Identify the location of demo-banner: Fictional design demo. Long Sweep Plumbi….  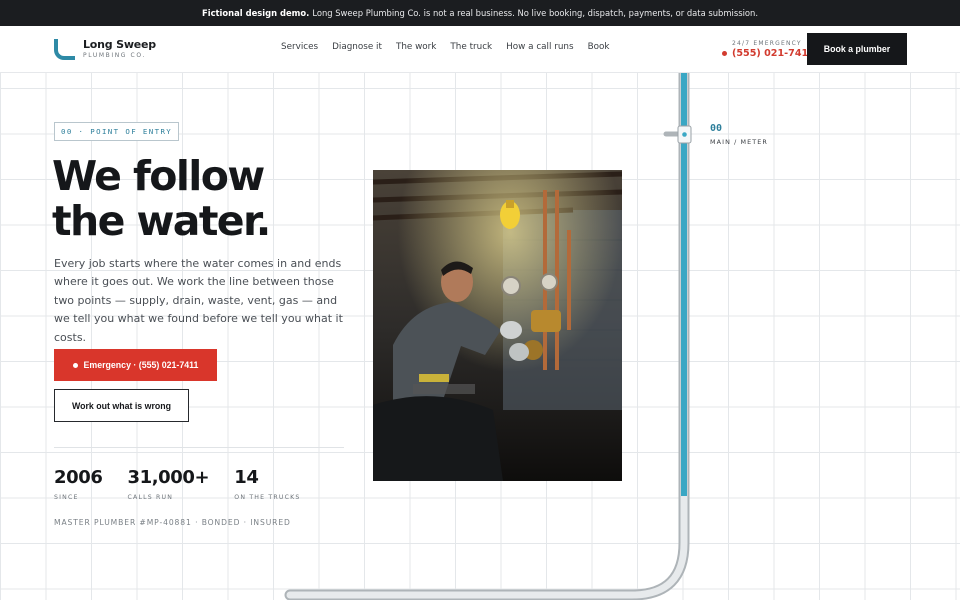
(480, 13).